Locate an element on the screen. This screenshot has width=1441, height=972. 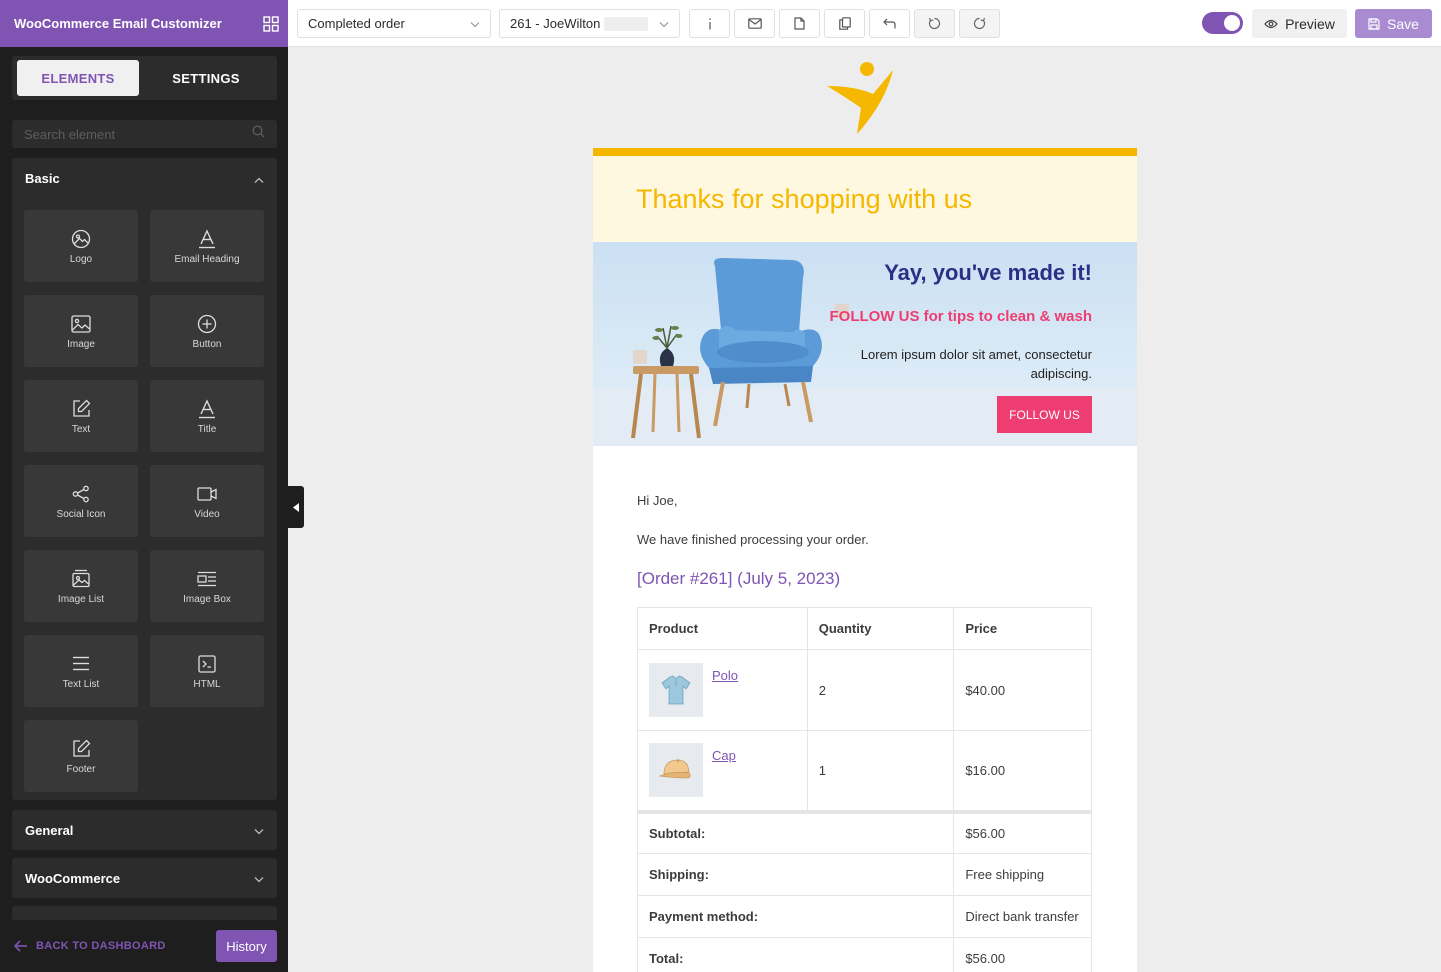
intro-text: We have finished processing your order. is located at coordinates (864, 539).